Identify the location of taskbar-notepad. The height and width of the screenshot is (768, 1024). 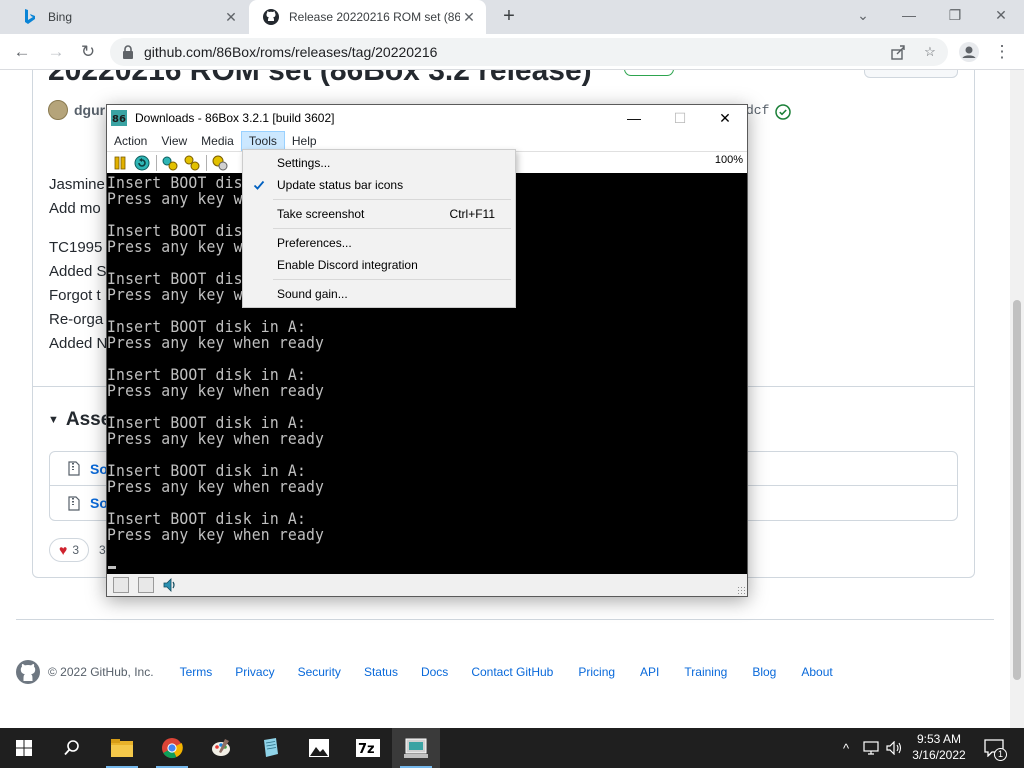
(270, 748).